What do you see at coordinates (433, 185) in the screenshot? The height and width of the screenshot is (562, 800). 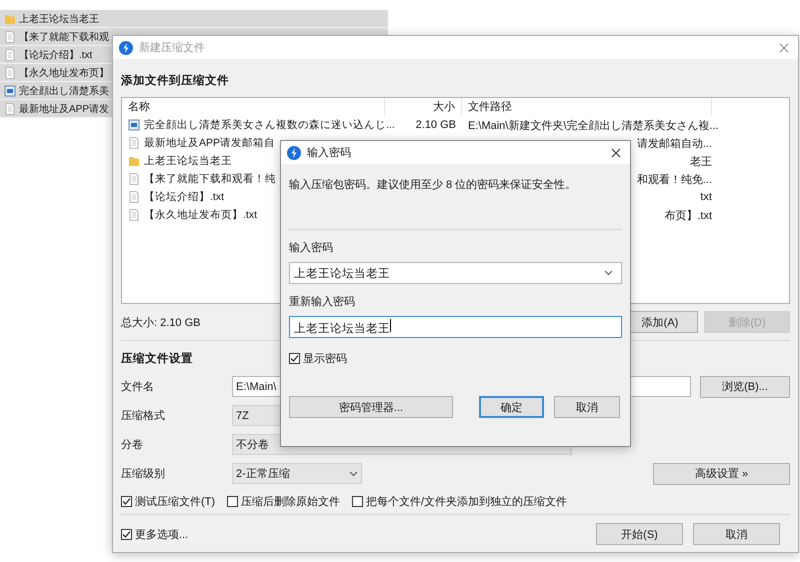 I see `instruction-text: 输入压缩包密码。建议使用至少 8 位的密码来保证安全性。` at bounding box center [433, 185].